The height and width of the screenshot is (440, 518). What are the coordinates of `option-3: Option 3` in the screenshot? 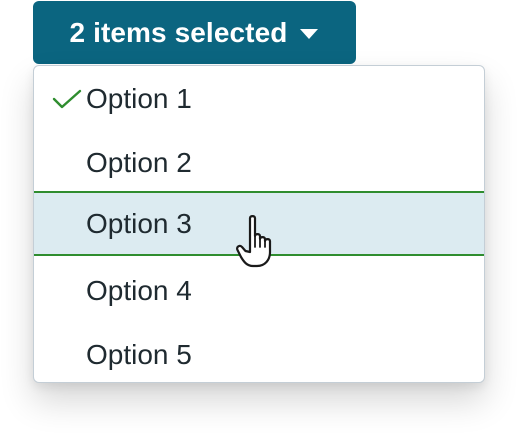 It's located at (259, 223).